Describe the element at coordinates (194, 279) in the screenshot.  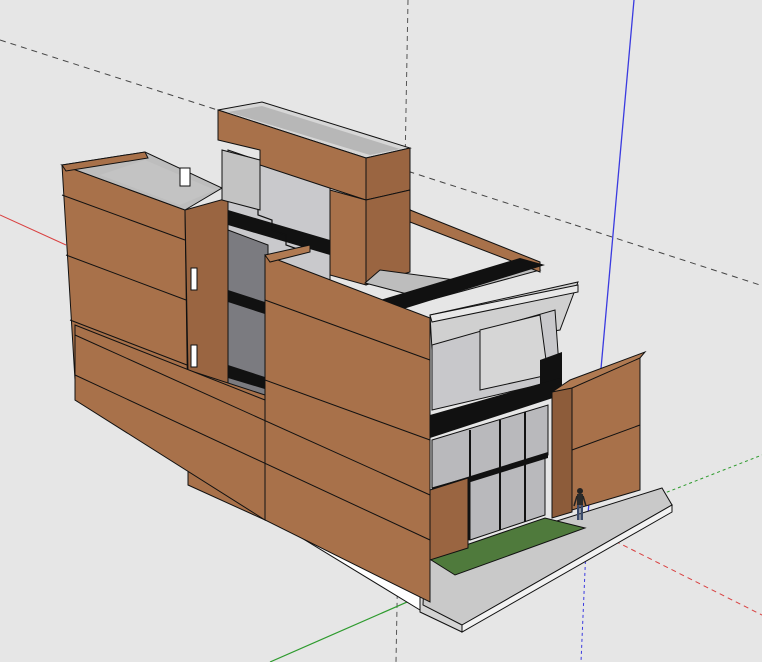
I see `slit-window-upper` at that location.